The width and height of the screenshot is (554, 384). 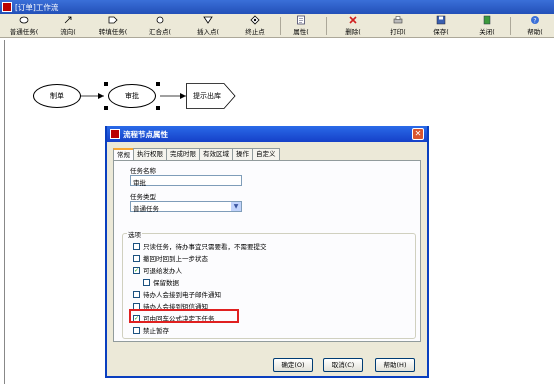 What do you see at coordinates (145, 134) in the screenshot?
I see `dialog-title: 流程节点属性` at bounding box center [145, 134].